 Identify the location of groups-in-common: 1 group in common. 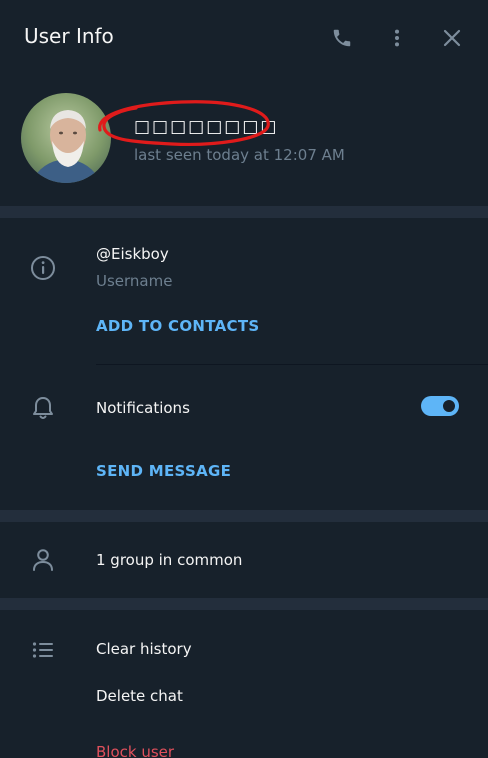
(169, 560).